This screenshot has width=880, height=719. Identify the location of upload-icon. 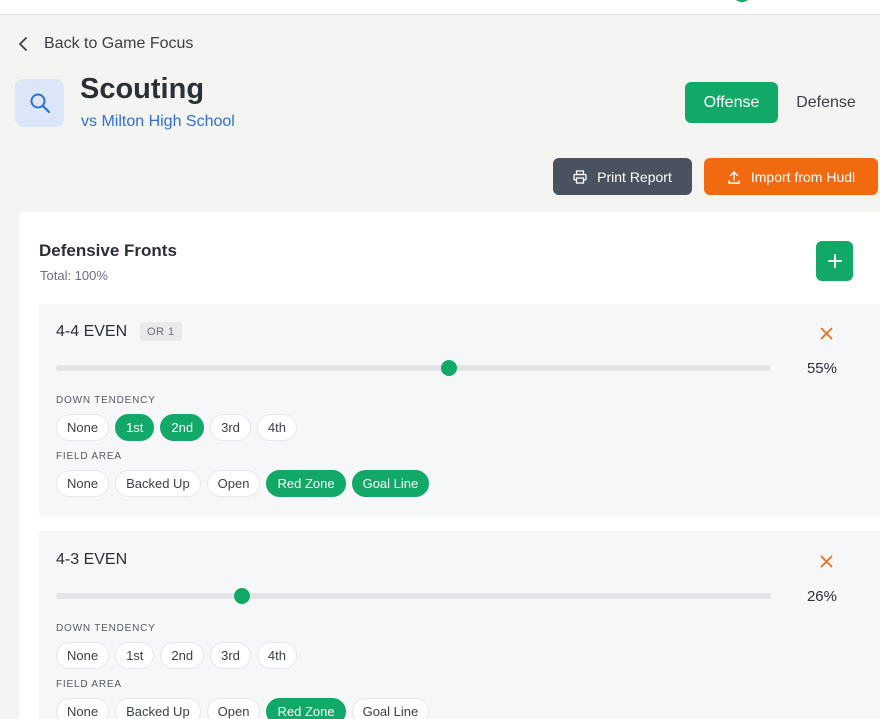
(734, 177).